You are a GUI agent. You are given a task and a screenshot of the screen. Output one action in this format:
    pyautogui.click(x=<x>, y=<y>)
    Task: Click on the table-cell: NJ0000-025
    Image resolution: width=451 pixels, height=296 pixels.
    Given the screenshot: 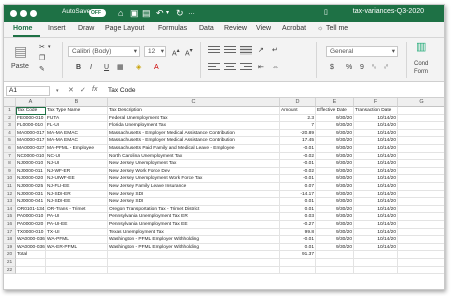 What is the action you would take?
    pyautogui.click(x=31, y=187)
    